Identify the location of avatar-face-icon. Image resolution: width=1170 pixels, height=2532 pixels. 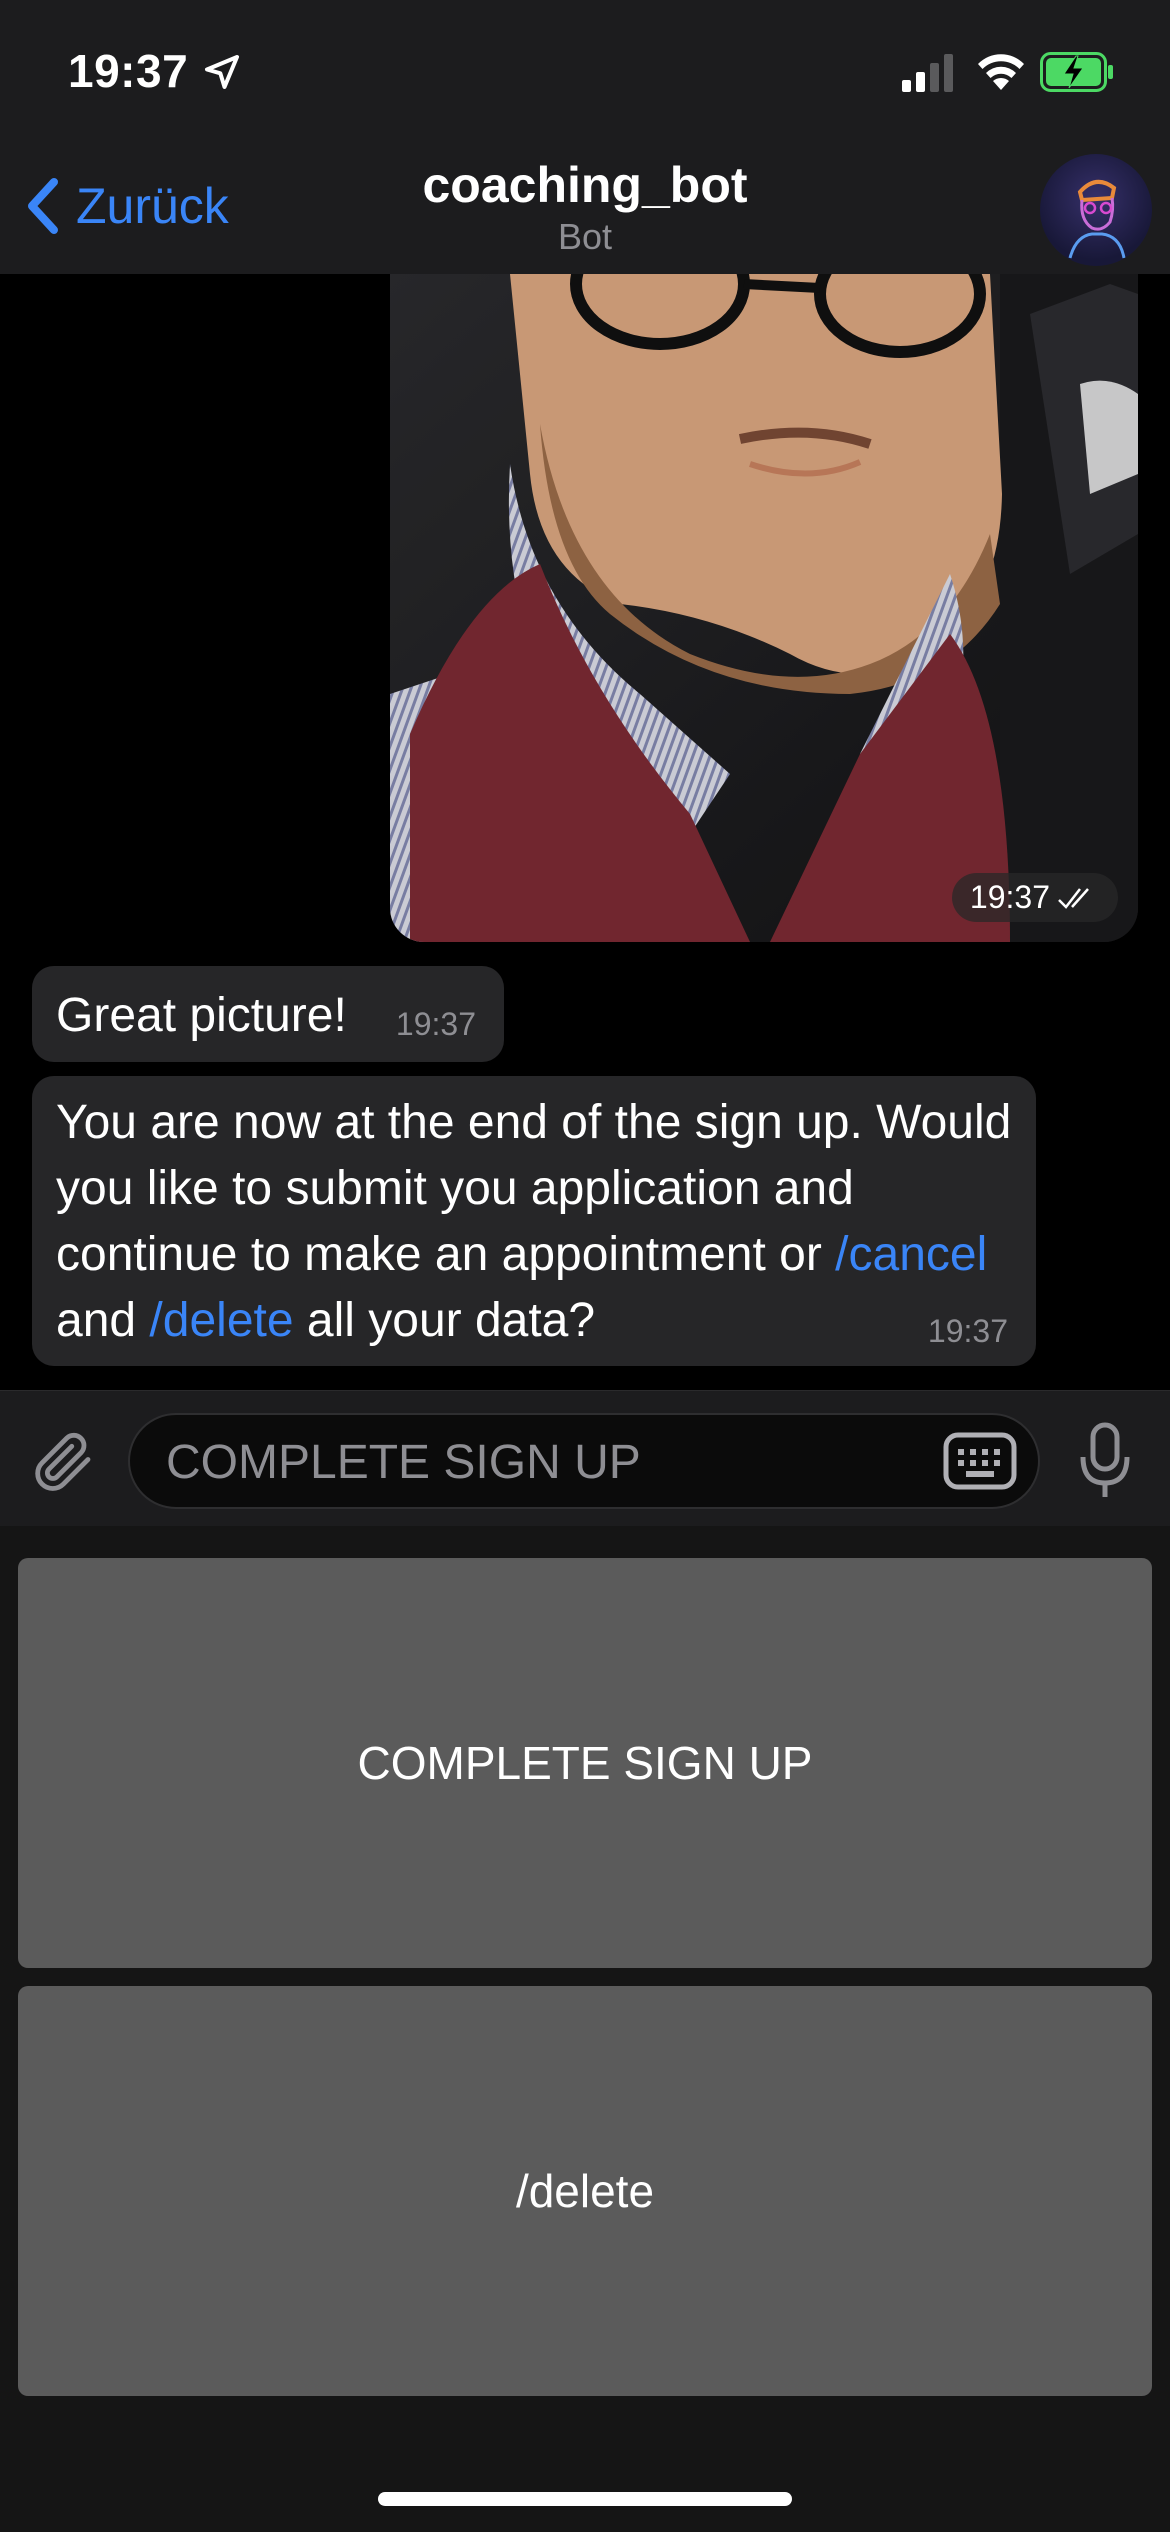
(1097, 219).